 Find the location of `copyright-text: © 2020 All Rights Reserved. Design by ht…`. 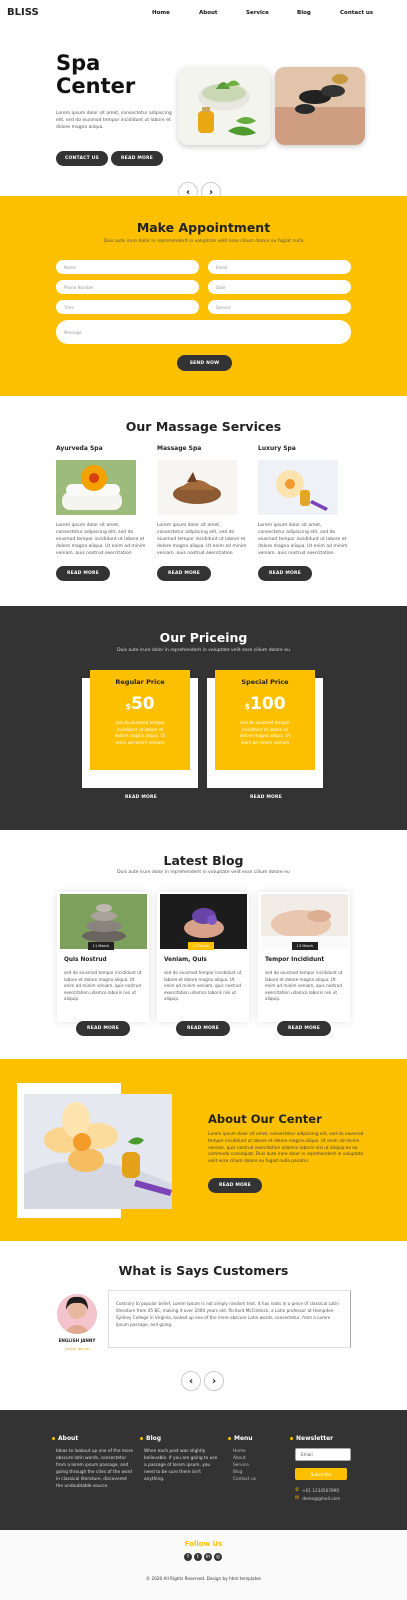

copyright-text: © 2020 All Rights Reserved. Design by ht… is located at coordinates (203, 1578).